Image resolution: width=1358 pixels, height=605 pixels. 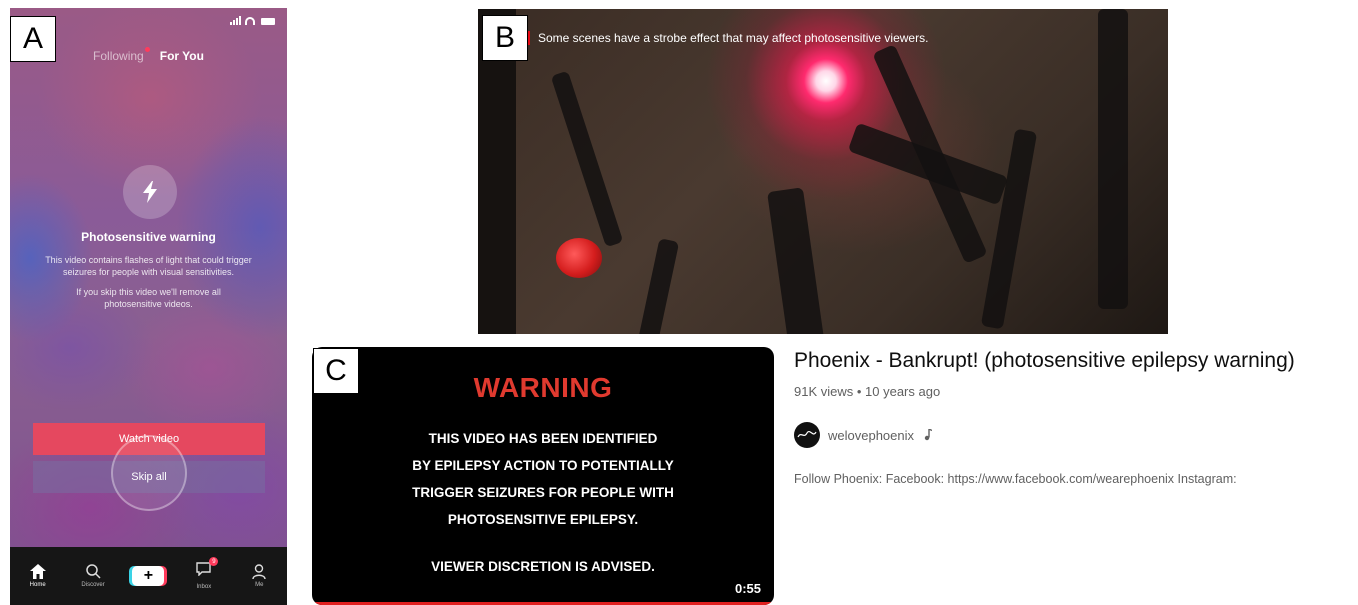 I want to click on nav-inbox: 9 Inbox, so click(x=204, y=573).